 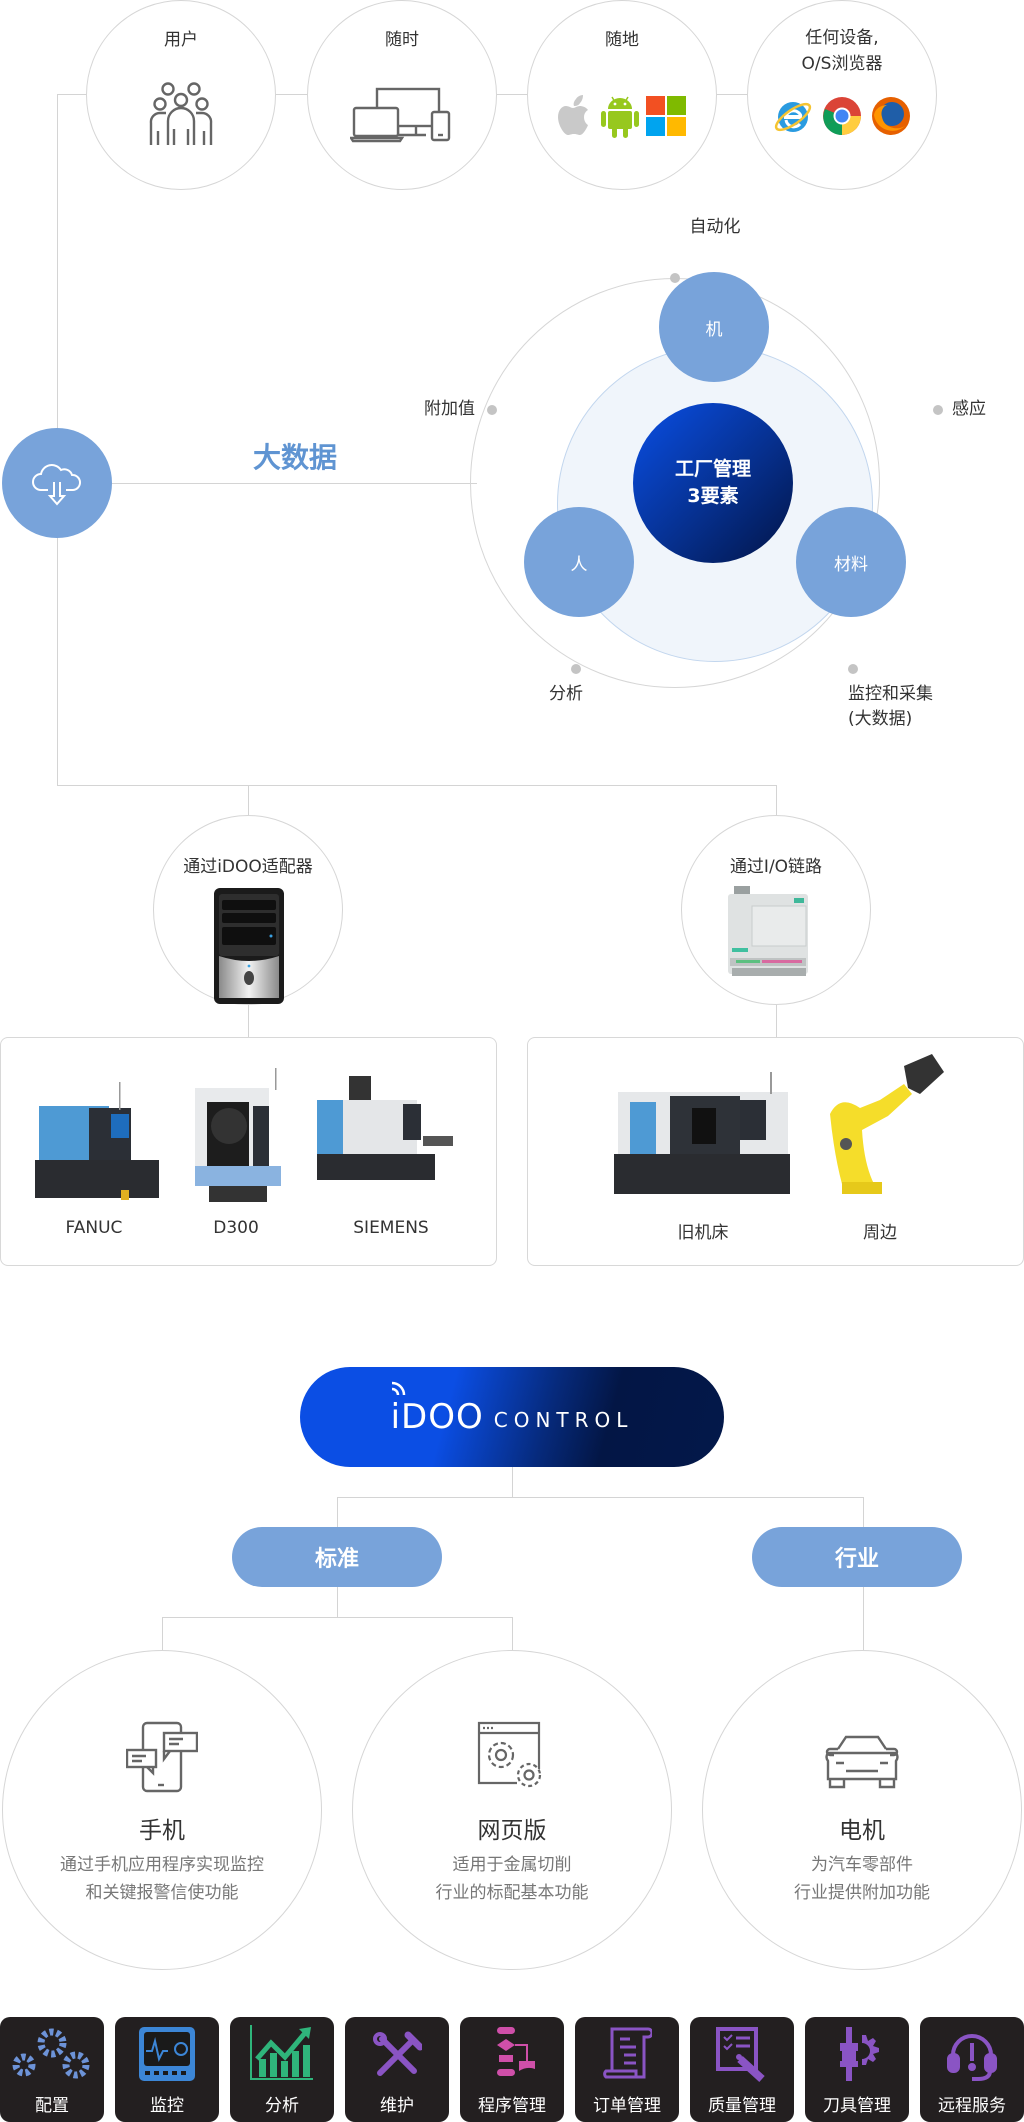 What do you see at coordinates (576, 669) in the screenshot?
I see `dot-analysis` at bounding box center [576, 669].